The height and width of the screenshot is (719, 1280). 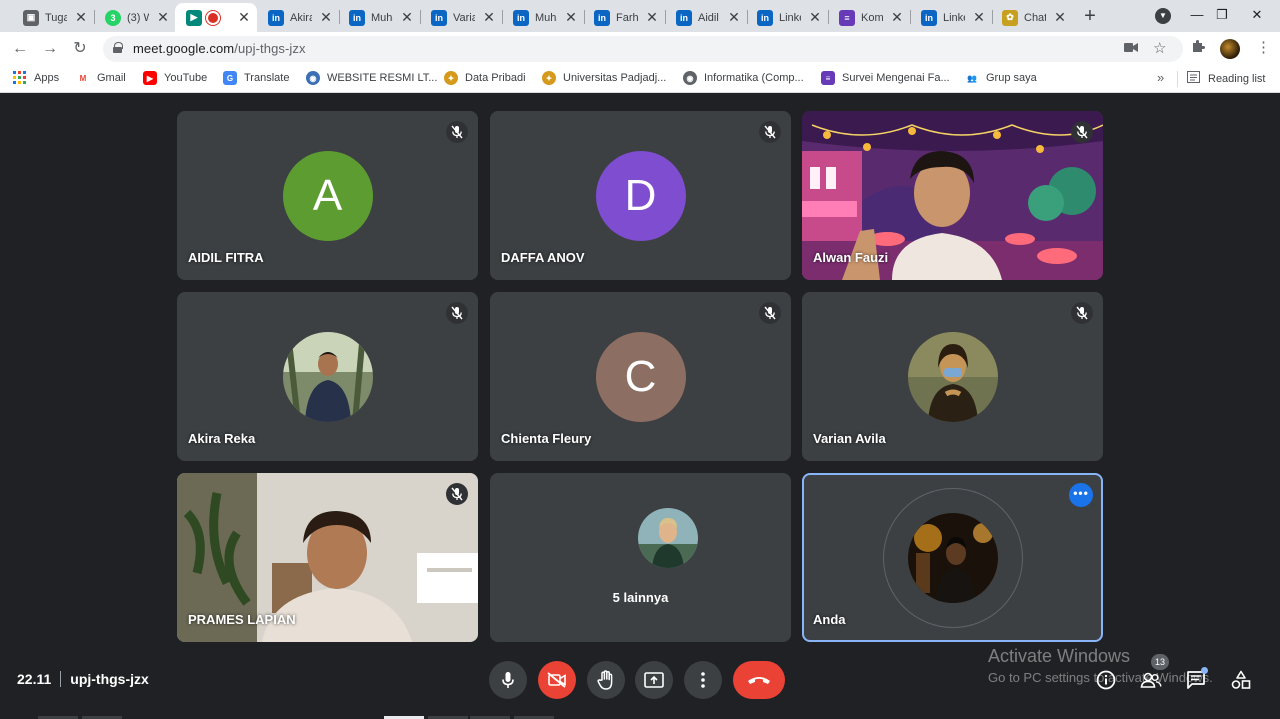 I want to click on browser-tab: in Varian ✕, so click(x=461, y=17).